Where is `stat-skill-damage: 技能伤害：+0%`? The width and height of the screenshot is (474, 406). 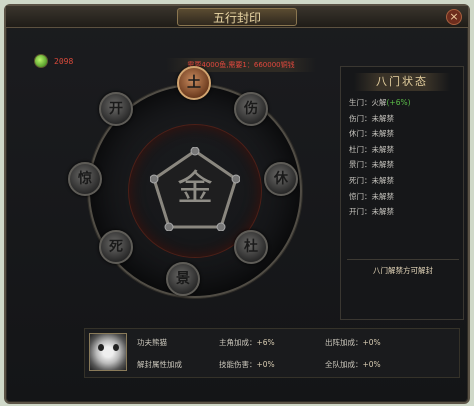 stat-skill-damage: 技能伤害：+0% is located at coordinates (247, 364).